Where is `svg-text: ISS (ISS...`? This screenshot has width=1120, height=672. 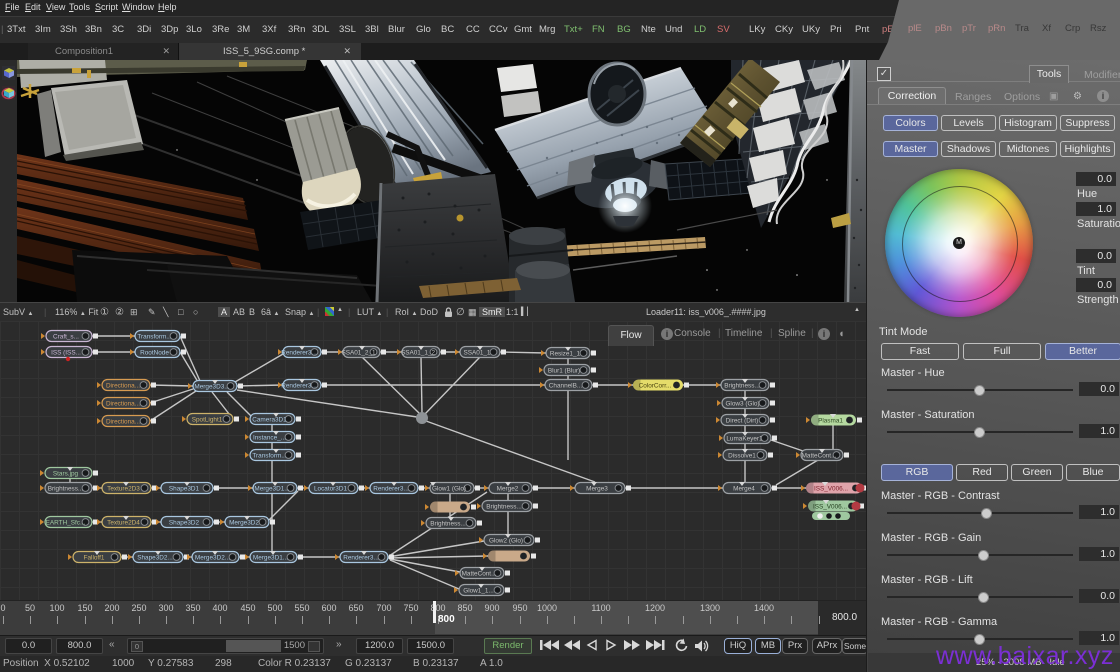 svg-text: ISS (ISS... is located at coordinates (66, 353).